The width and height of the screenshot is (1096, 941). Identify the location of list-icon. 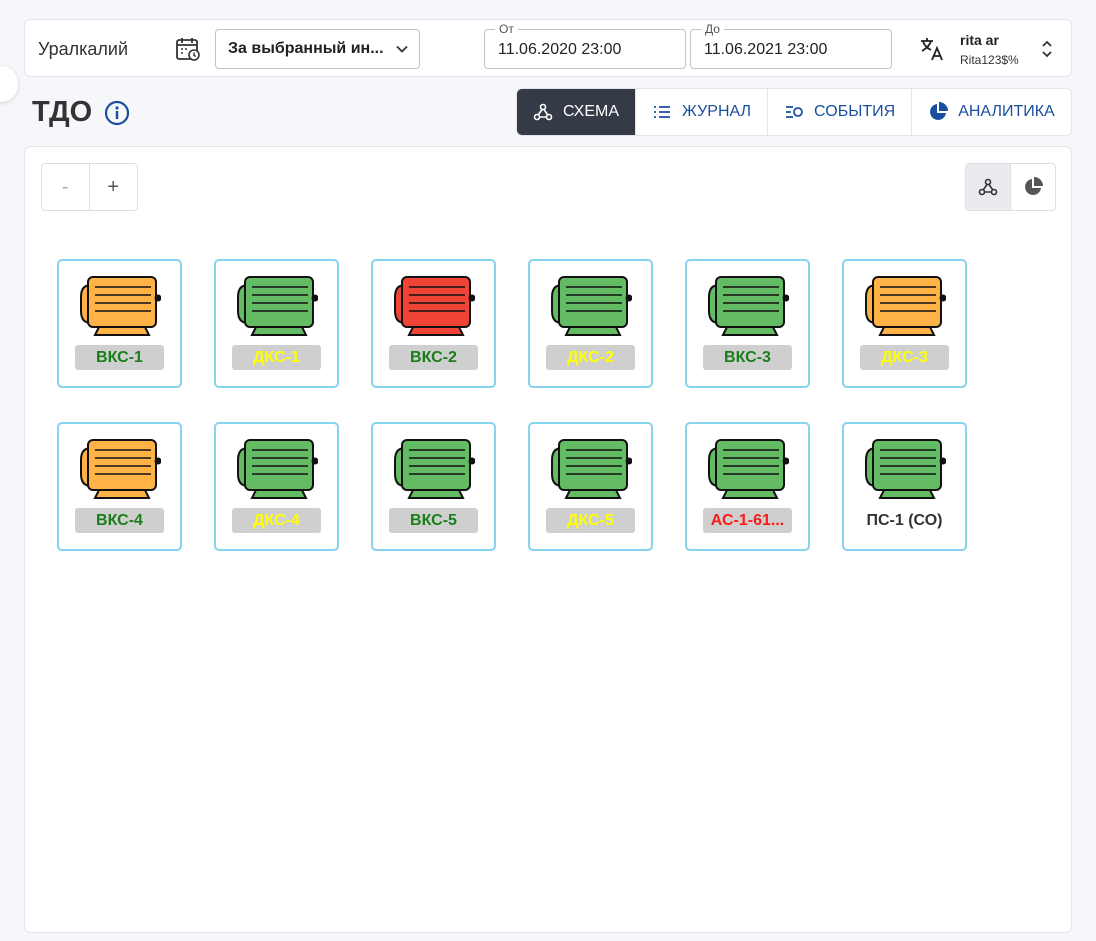
(662, 112).